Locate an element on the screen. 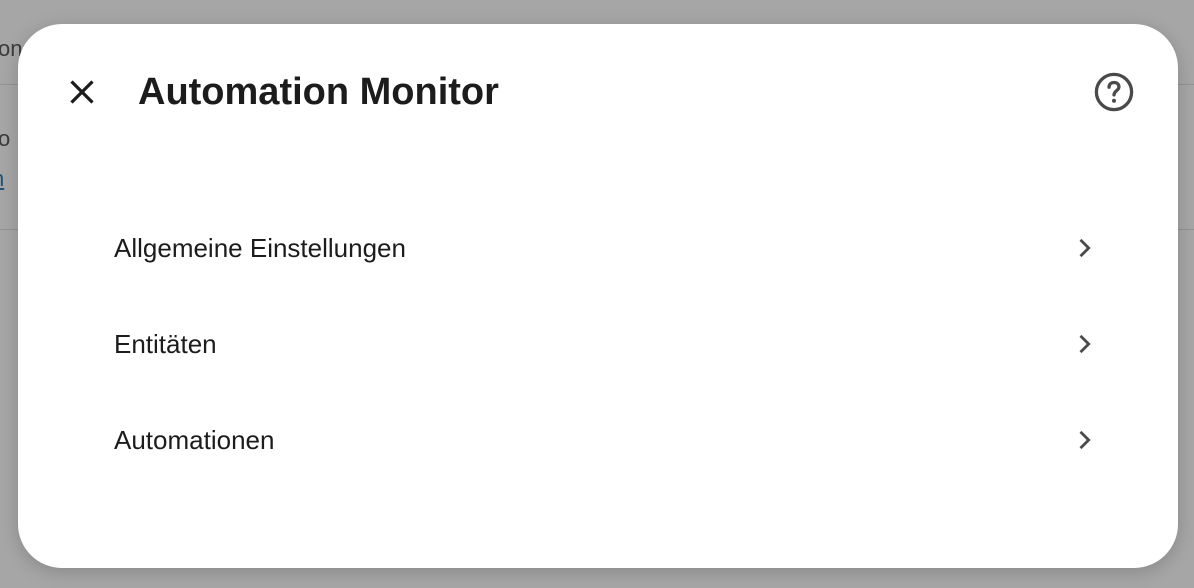  help-circle-icon is located at coordinates (1114, 92).